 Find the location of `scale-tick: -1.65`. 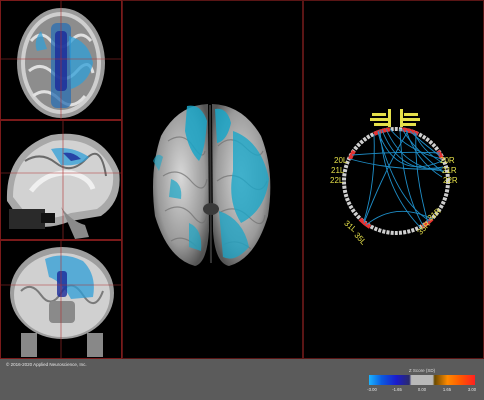

scale-tick: -1.65 is located at coordinates (397, 389).